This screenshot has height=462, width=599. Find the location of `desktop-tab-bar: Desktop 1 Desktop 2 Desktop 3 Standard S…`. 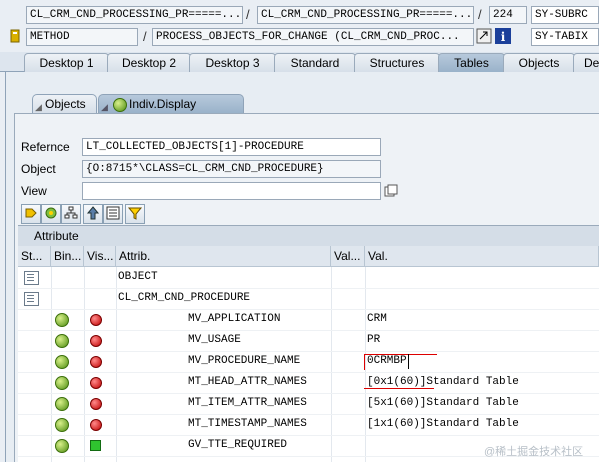

desktop-tab-bar: Desktop 1 Desktop 2 Desktop 3 Standard S… is located at coordinates (299, 62).